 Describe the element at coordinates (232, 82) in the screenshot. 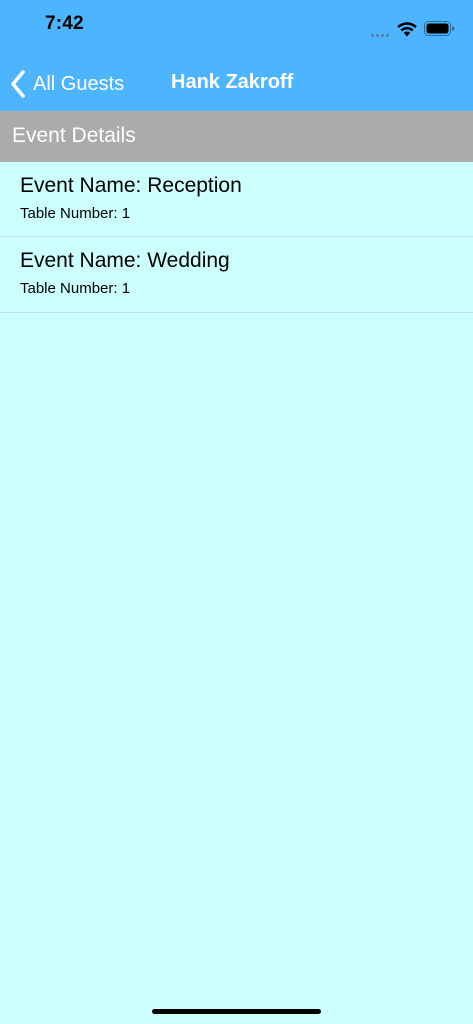

I see `page-title: Hank Zakroff` at that location.